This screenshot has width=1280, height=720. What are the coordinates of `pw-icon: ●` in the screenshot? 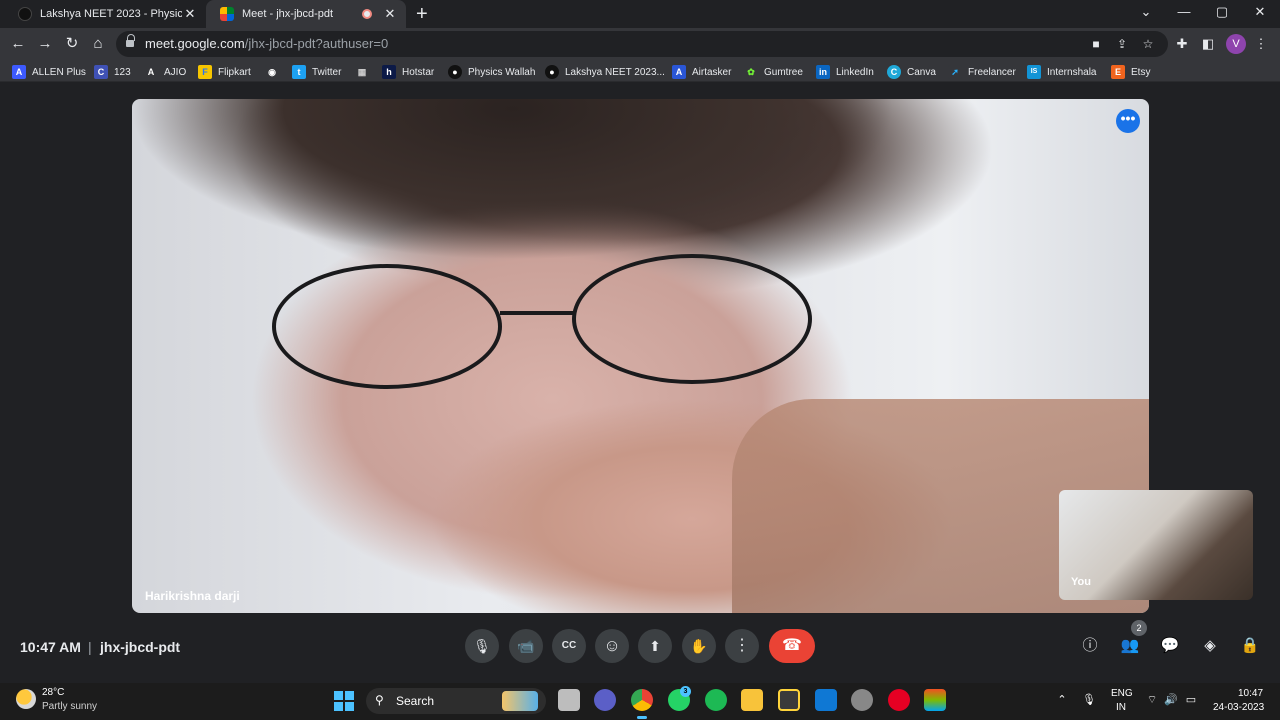 It's located at (552, 72).